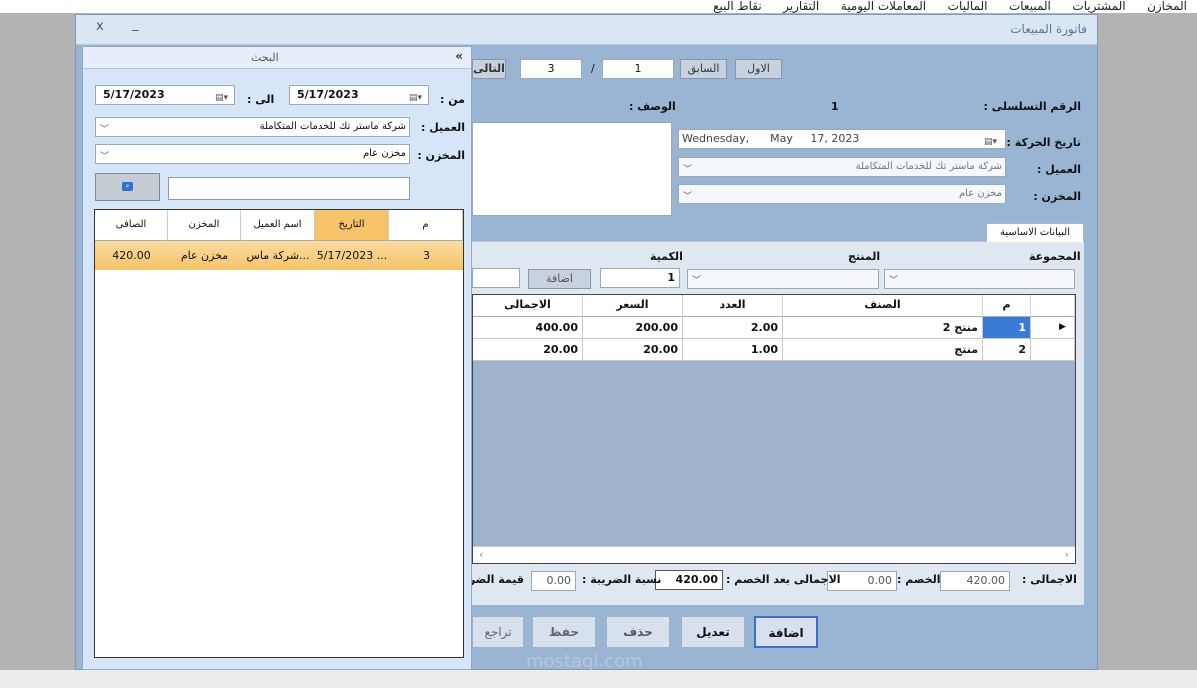  Describe the element at coordinates (783, 279) in the screenshot. I see `product-combo: ﹀` at that location.